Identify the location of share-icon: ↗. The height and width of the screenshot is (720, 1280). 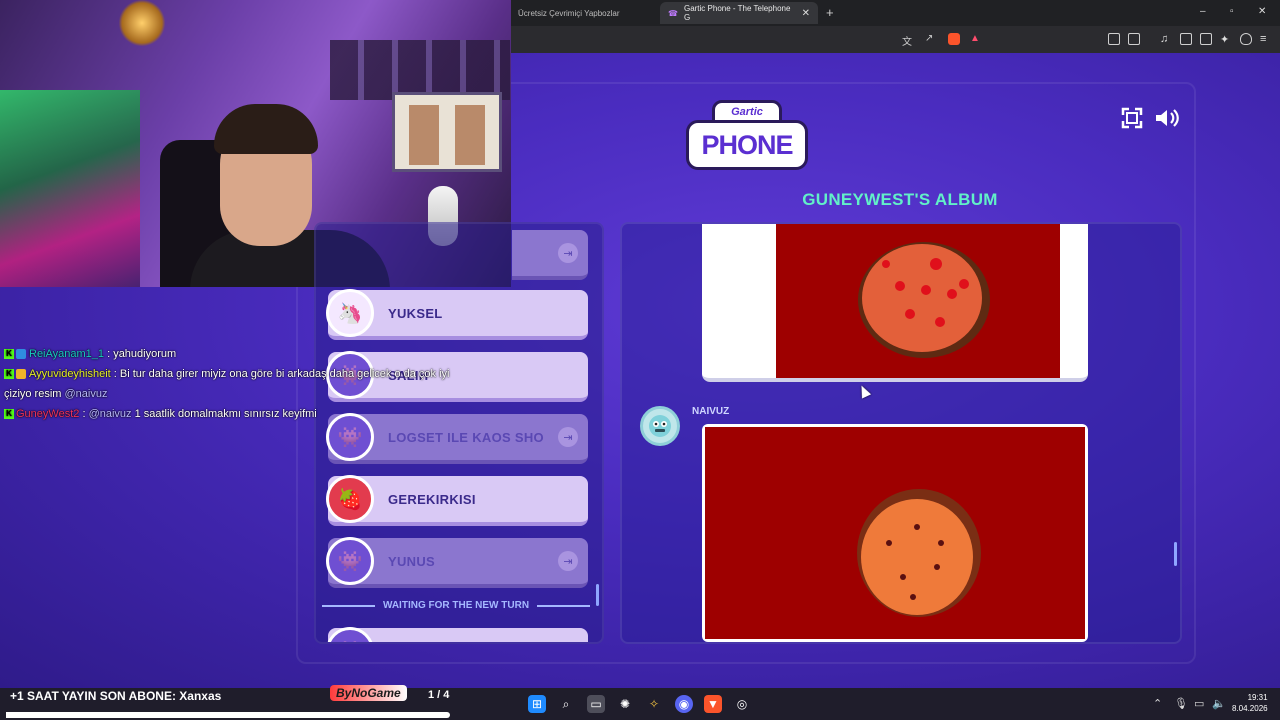
(931, 39).